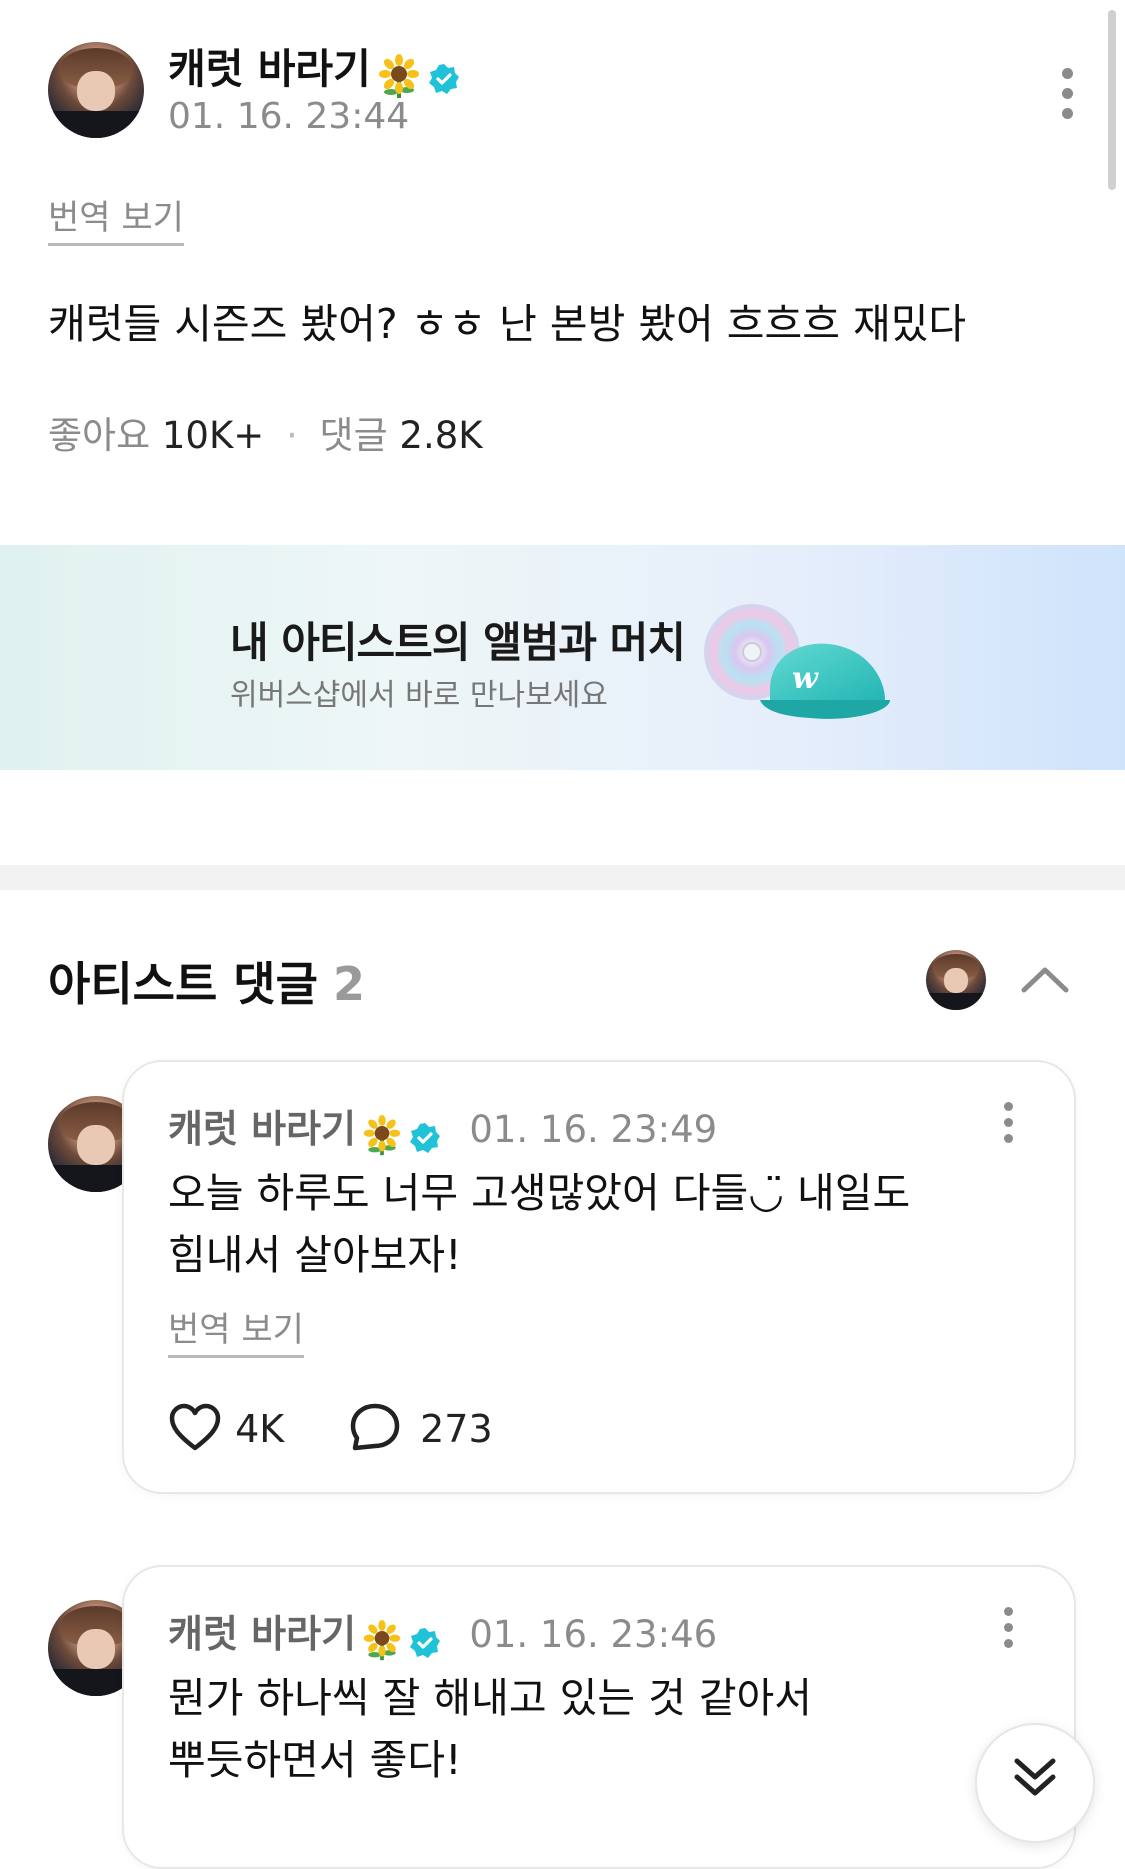 This screenshot has height=1869, width=1125. I want to click on post-timestamp: 01. 16. 23:44, so click(289, 116).